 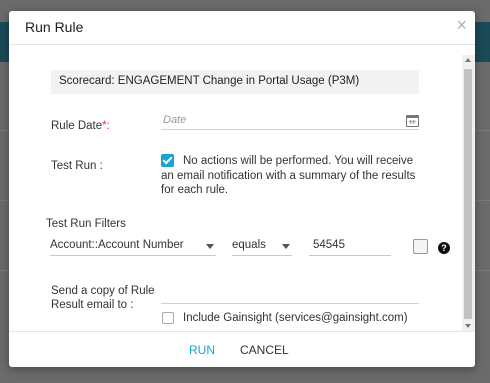 I want to click on rule-date-label: Rule Date*:, so click(x=80, y=126).